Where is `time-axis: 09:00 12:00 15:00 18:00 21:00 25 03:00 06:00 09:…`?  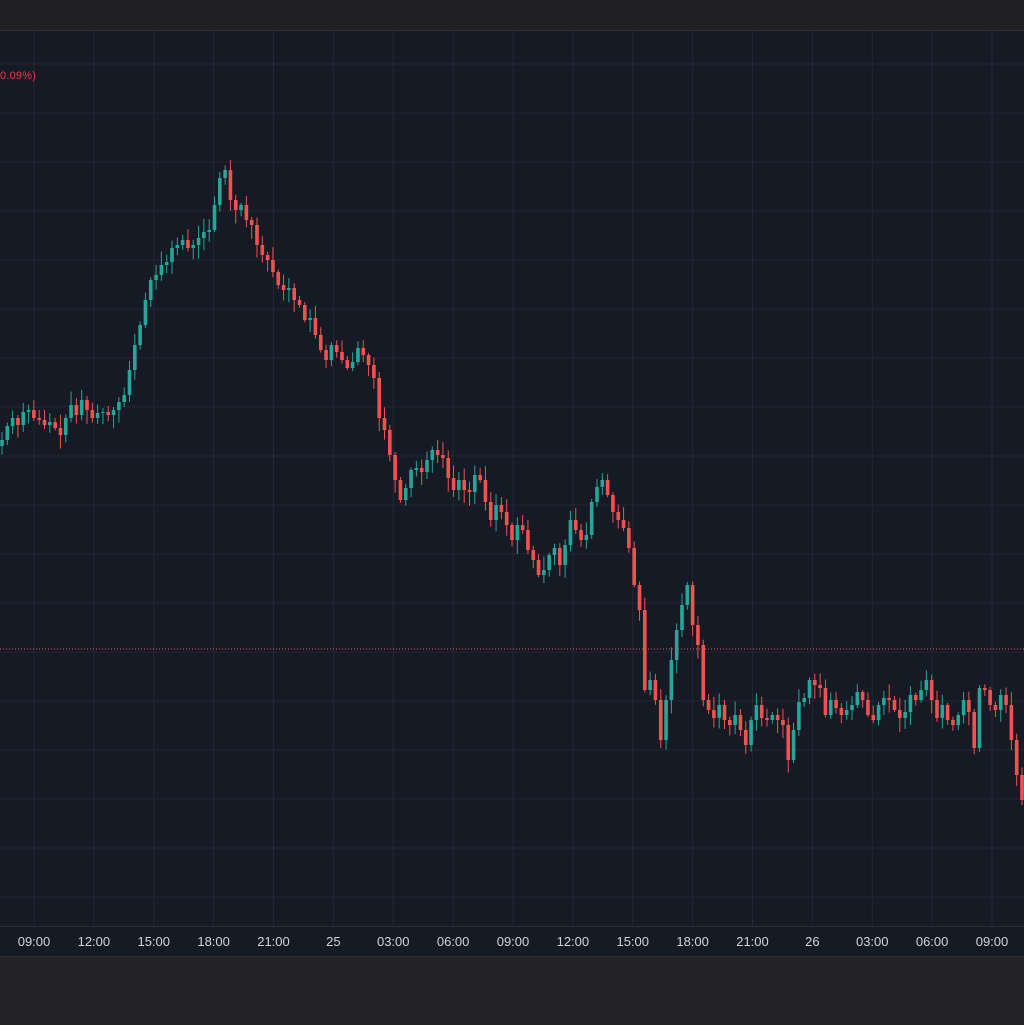
time-axis: 09:00 12:00 15:00 18:00 21:00 25 03:00 06:00 09:… is located at coordinates (512, 941).